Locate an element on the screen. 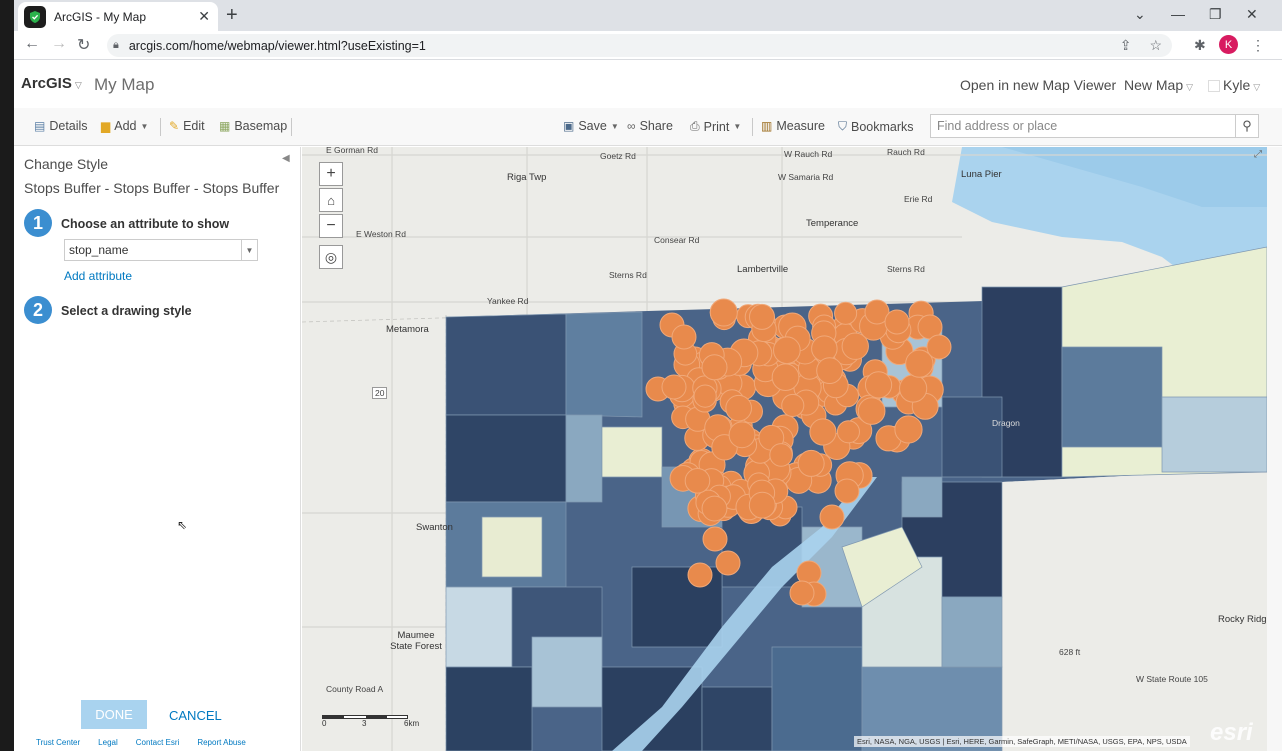 This screenshot has height=751, width=1282. arcgis-brand-menu: ArcGIS ▽ is located at coordinates (51, 83).